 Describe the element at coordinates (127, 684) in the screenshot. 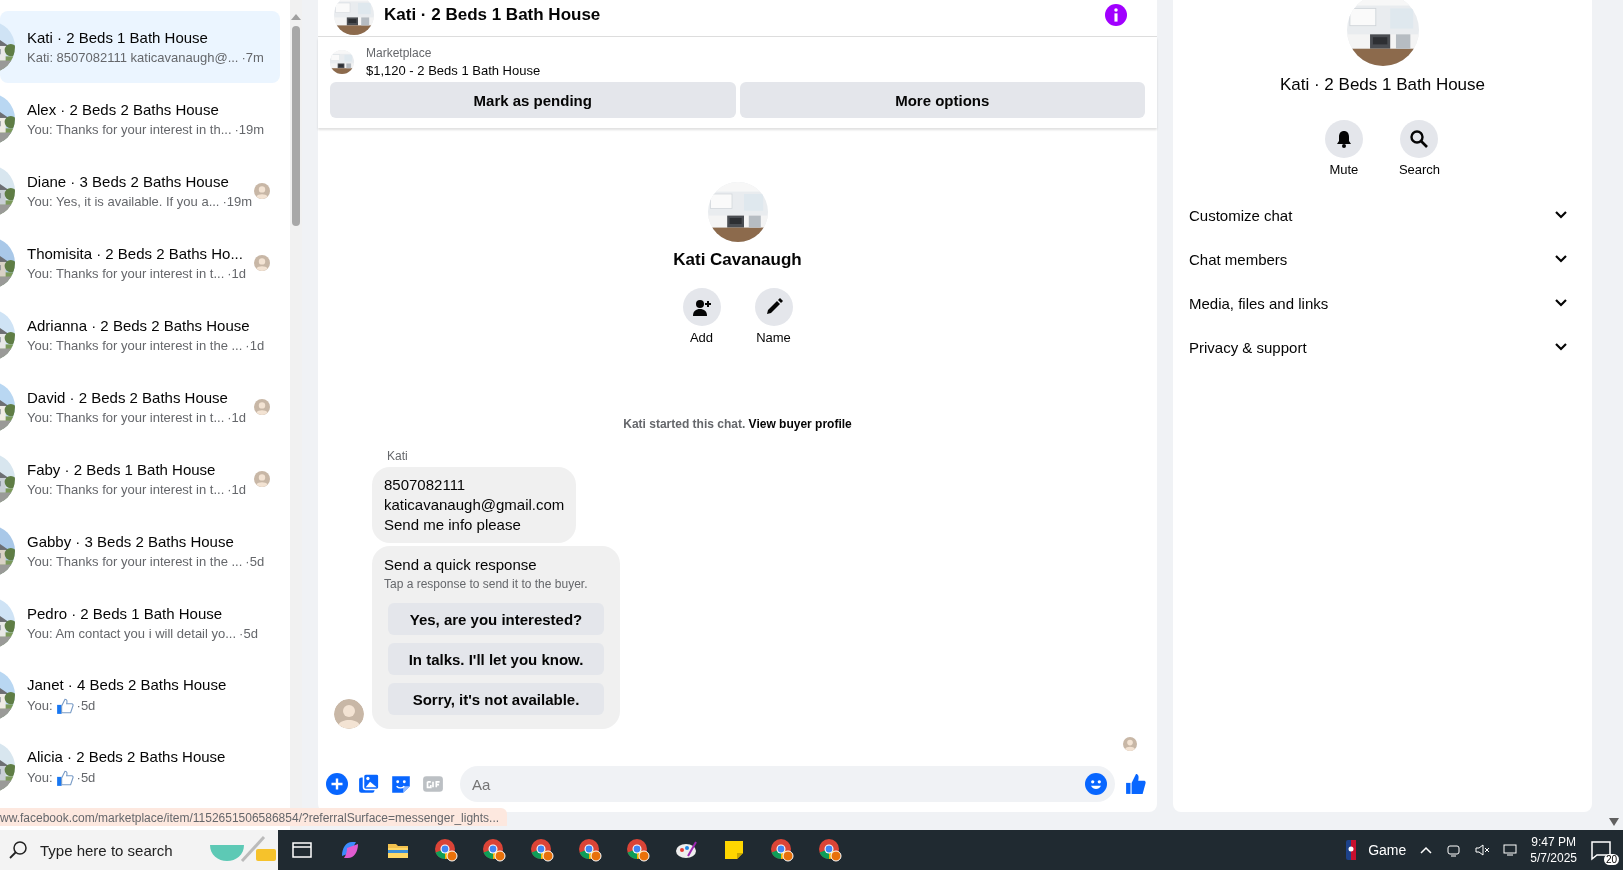

I see `conversation-title: Janet · 4 Beds 2 Baths House` at that location.